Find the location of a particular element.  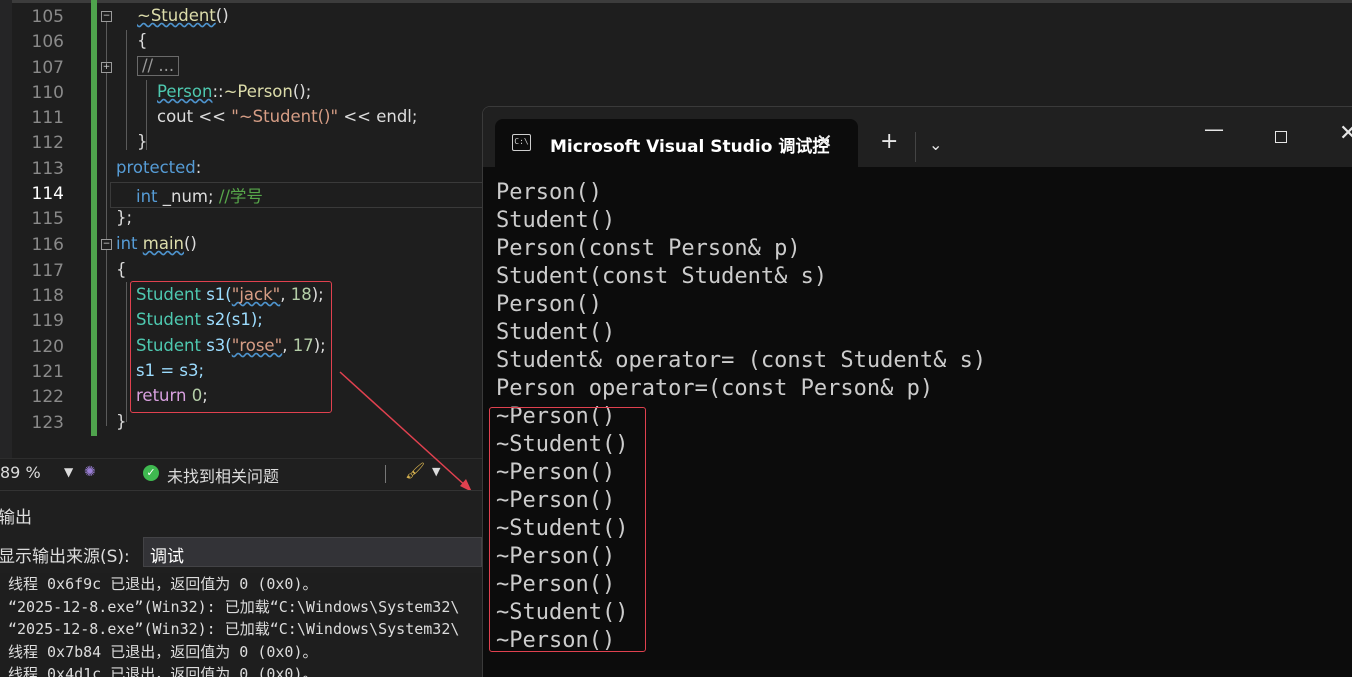

line-number: 120 is located at coordinates (47, 347).